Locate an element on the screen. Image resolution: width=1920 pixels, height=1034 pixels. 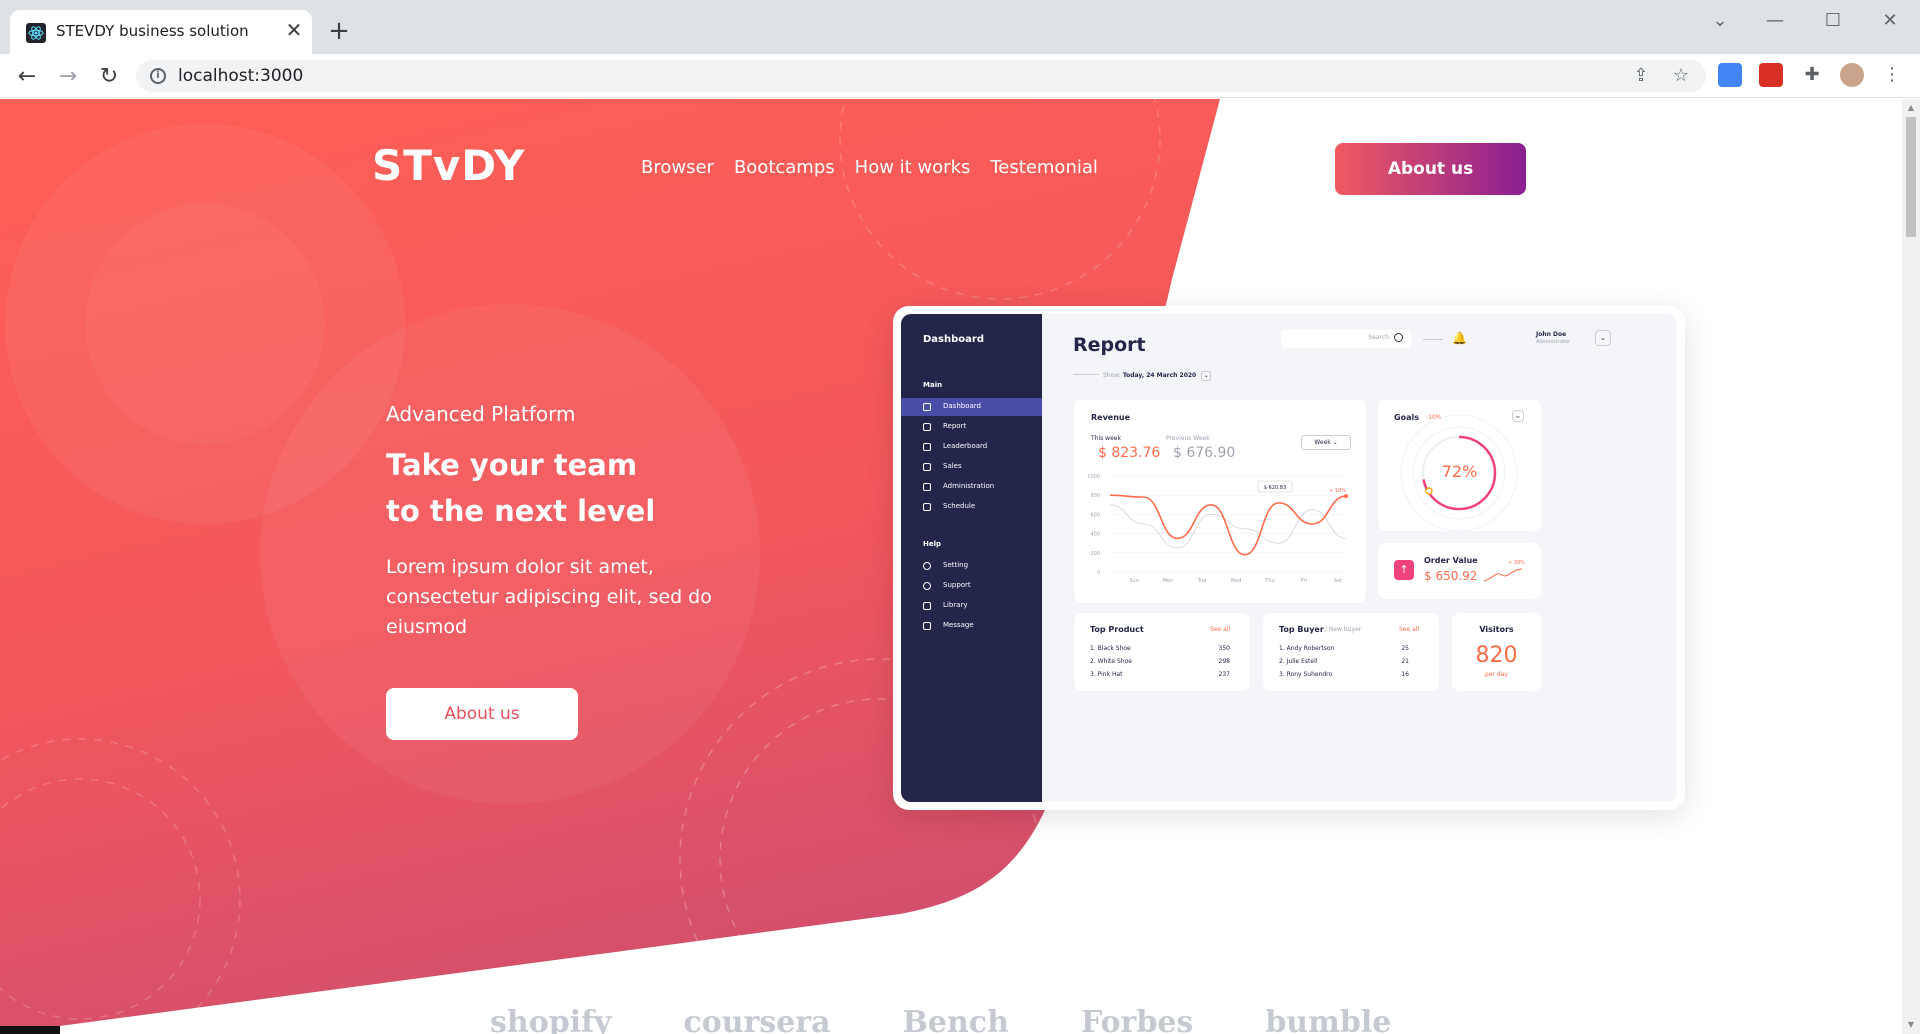
buyer-row-count: 21 is located at coordinates (1405, 661).